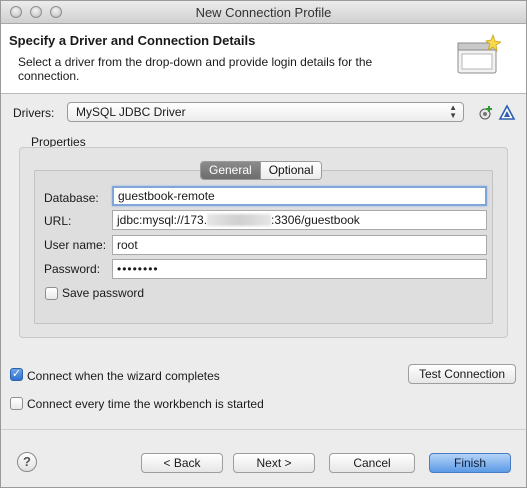 Image resolution: width=527 pixels, height=488 pixels. Describe the element at coordinates (290, 170) in the screenshot. I see `tab-optional: Optional` at that location.